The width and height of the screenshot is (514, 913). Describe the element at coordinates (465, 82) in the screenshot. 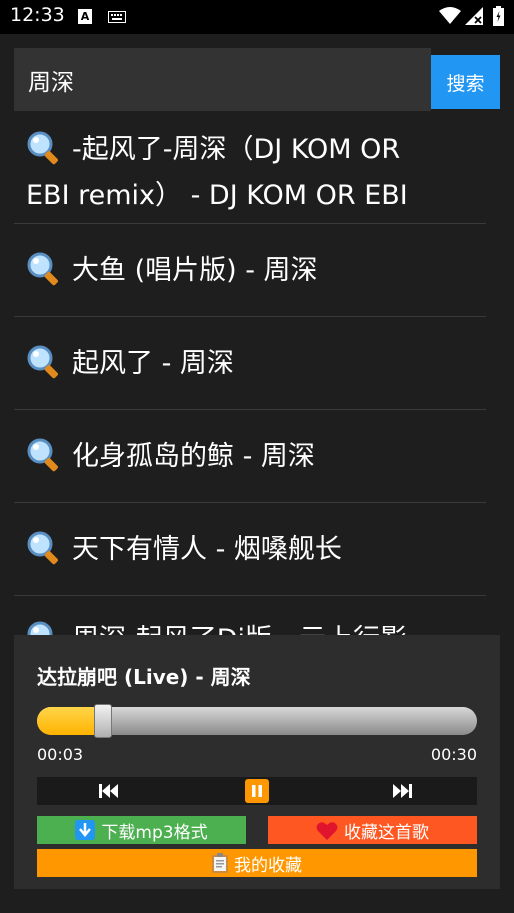

I see `search-button: 搜索` at that location.